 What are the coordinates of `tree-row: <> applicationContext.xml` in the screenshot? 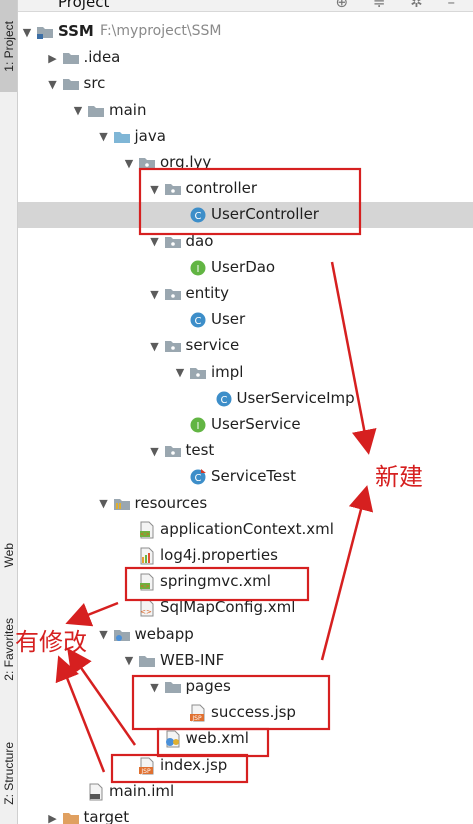 It's located at (245, 530).